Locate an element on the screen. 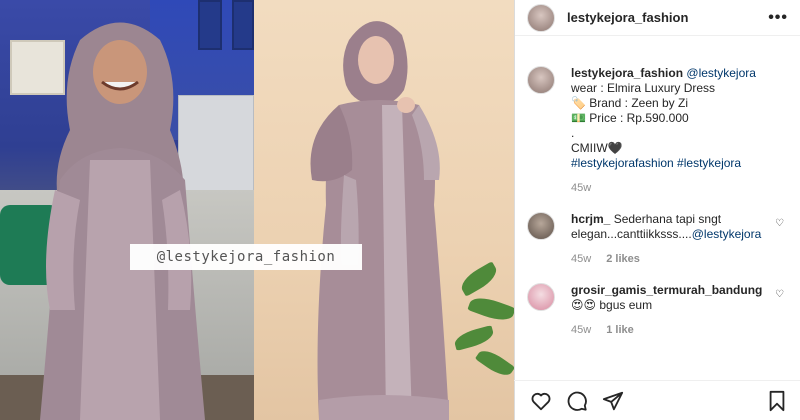 This screenshot has height=420, width=800. caption-username: lestykejora_fashion is located at coordinates (627, 73).